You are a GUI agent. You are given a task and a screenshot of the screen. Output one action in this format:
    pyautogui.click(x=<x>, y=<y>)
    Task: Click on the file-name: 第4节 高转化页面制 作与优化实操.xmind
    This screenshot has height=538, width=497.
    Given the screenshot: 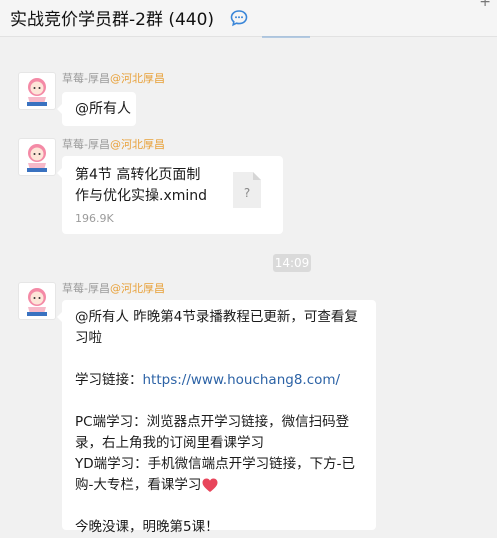 What is the action you would take?
    pyautogui.click(x=141, y=185)
    